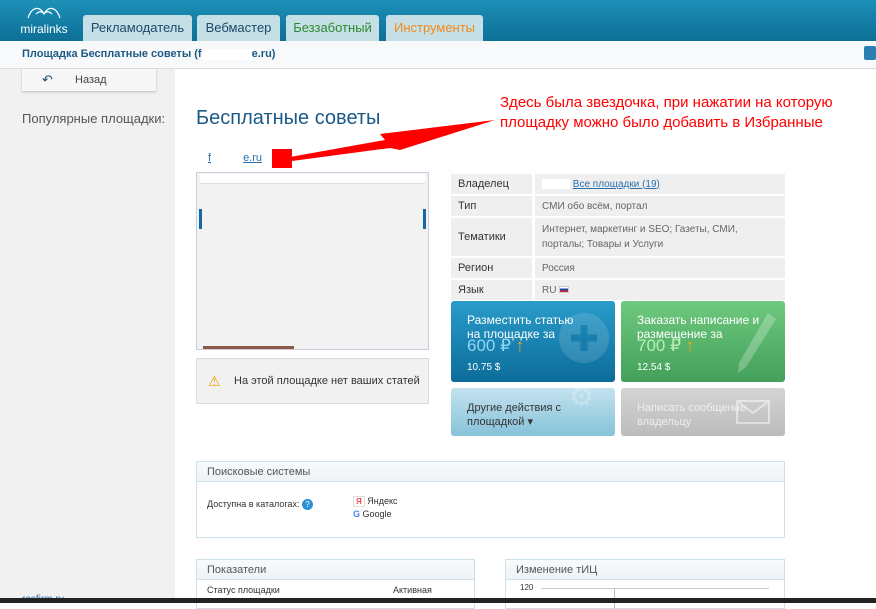 The width and height of the screenshot is (876, 609). Describe the element at coordinates (359, 501) in the screenshot. I see `yandex-icon: Я` at that location.